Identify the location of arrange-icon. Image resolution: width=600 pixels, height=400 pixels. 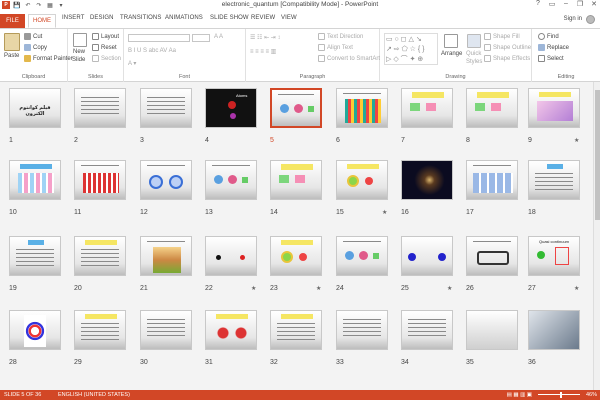
(451, 41).